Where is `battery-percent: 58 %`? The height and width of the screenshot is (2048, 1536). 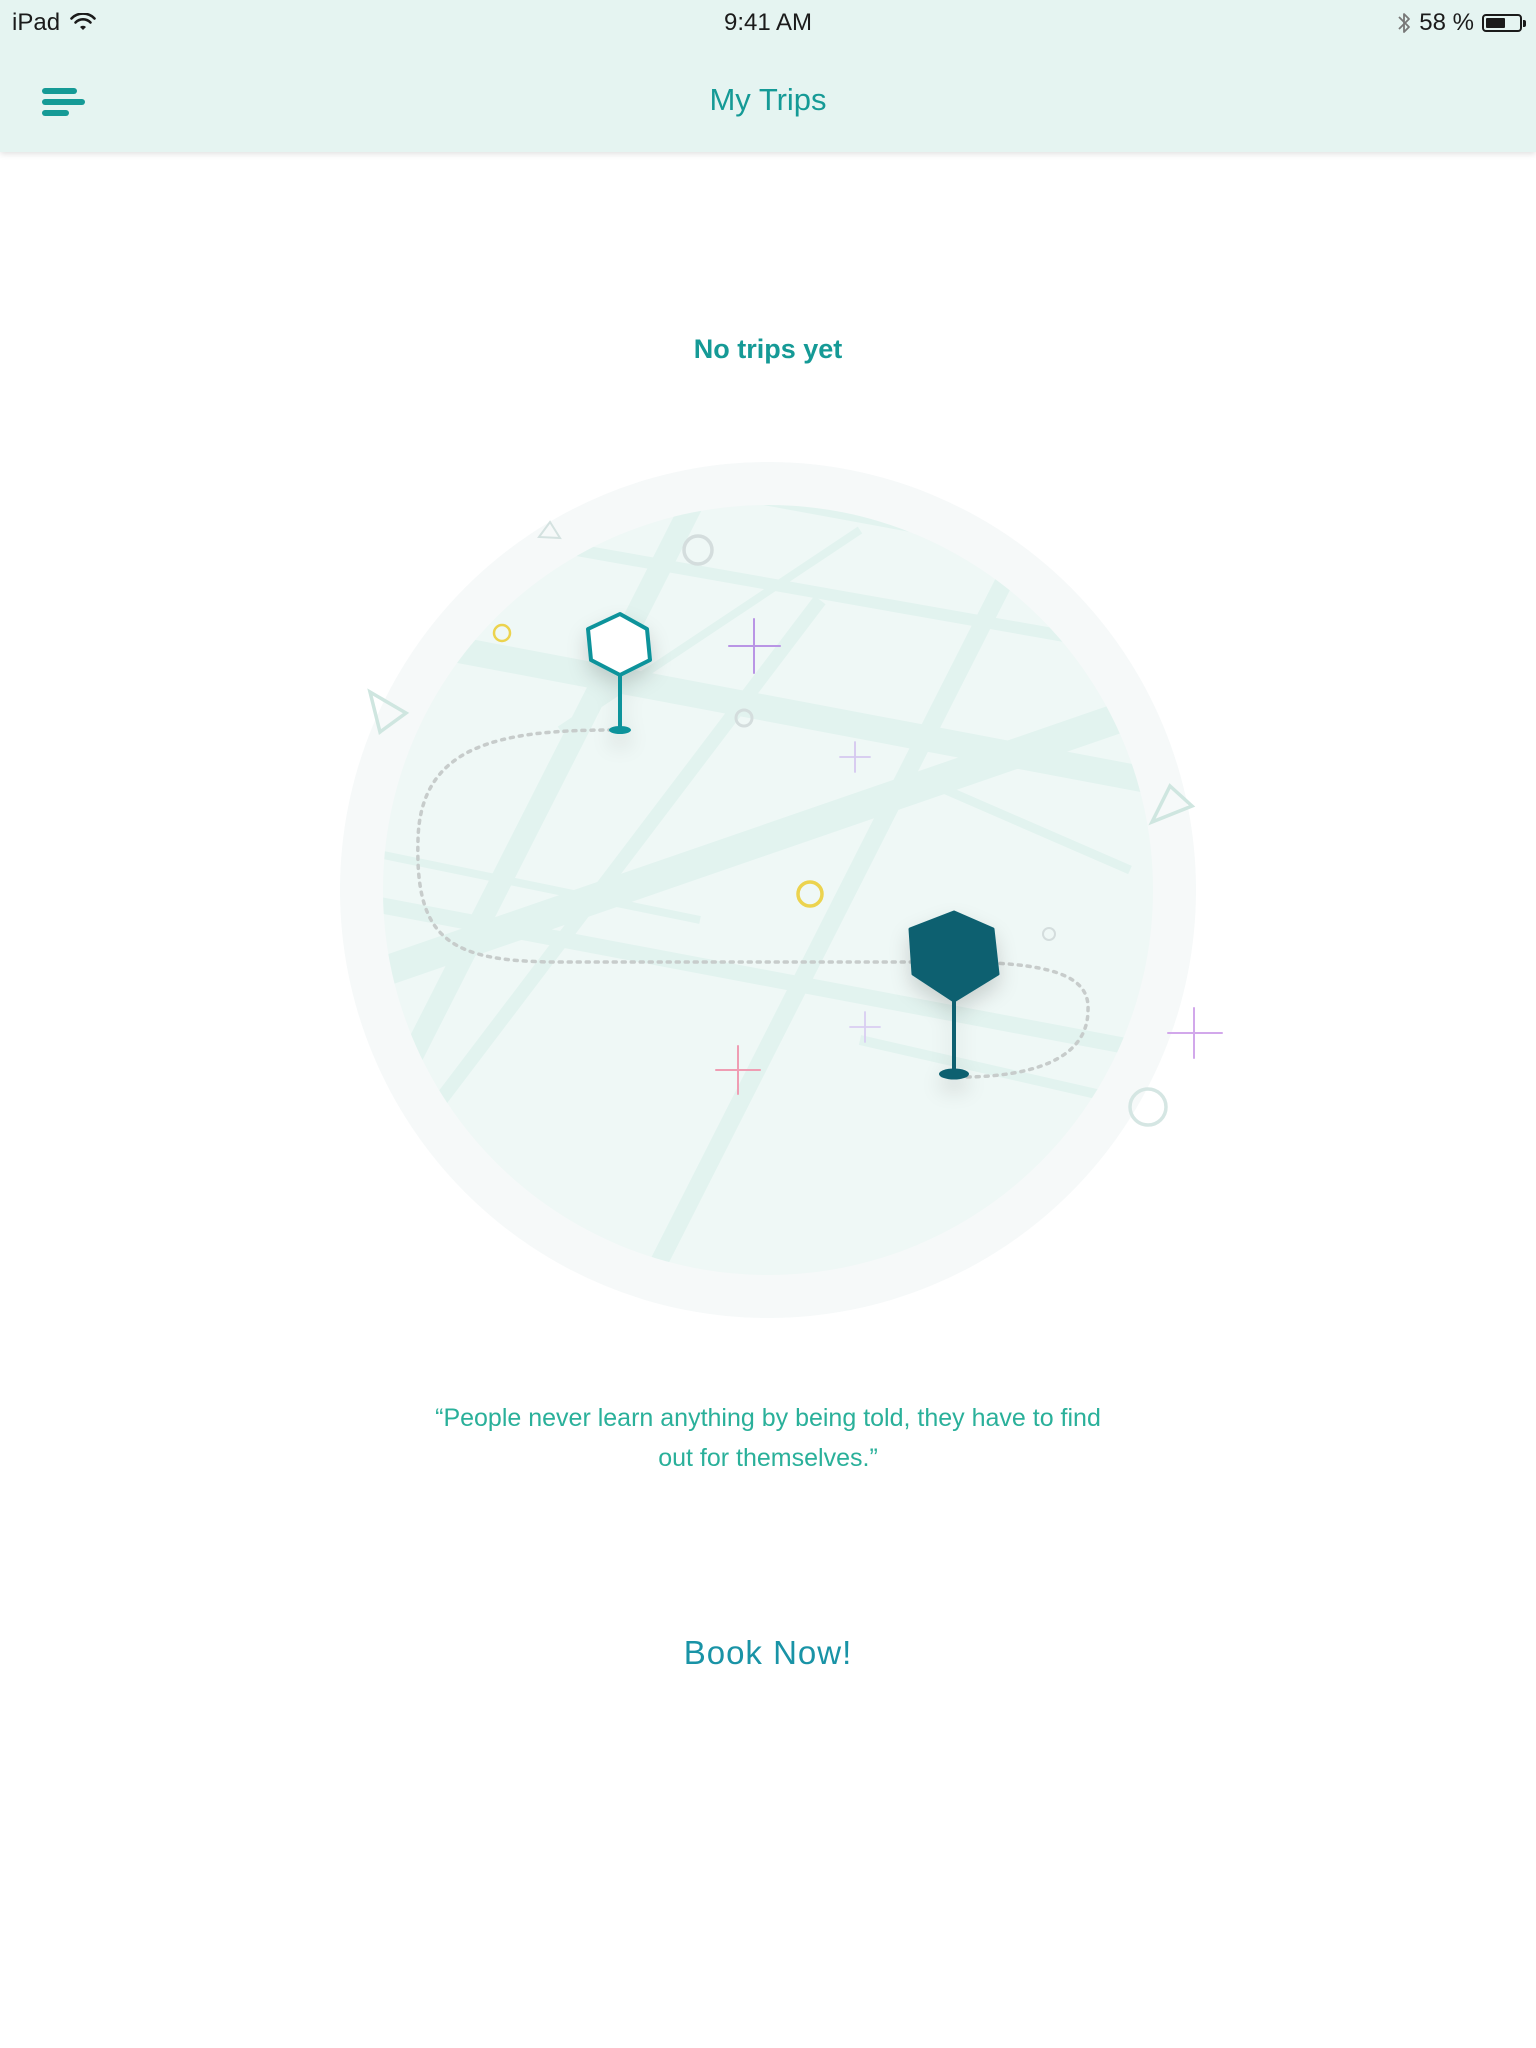
battery-percent: 58 % is located at coordinates (1446, 22).